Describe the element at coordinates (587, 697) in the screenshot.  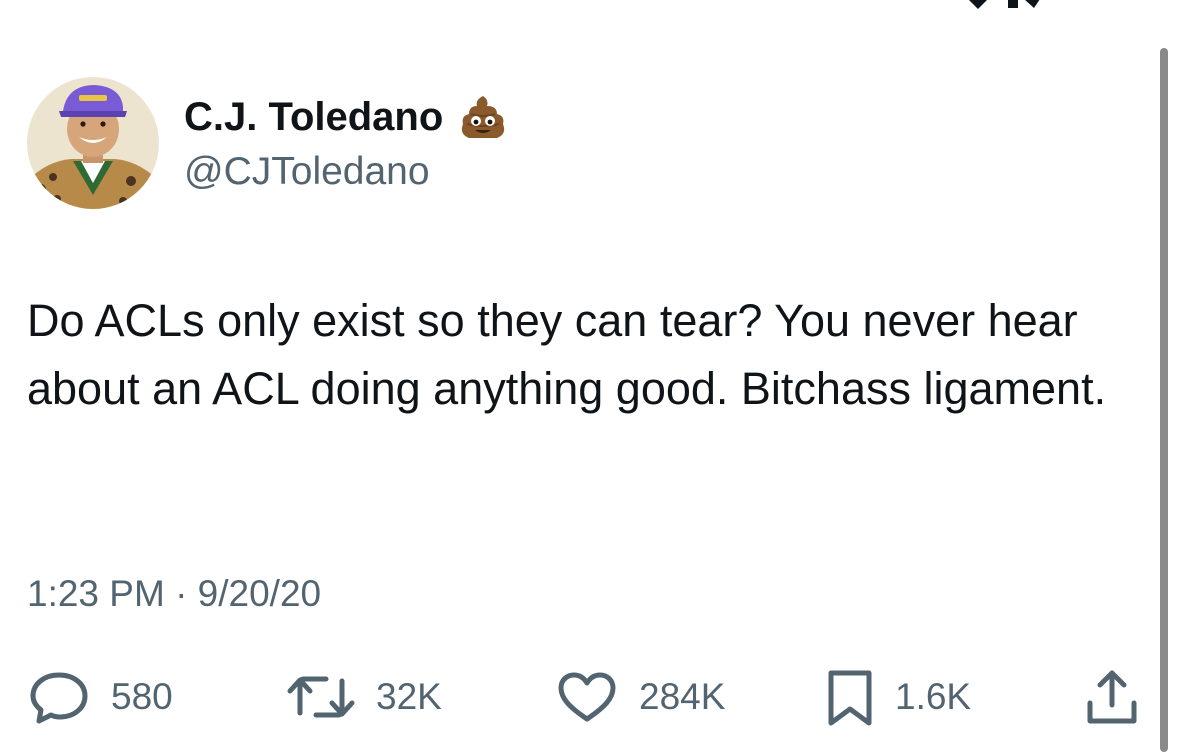
I see `heart-icon` at that location.